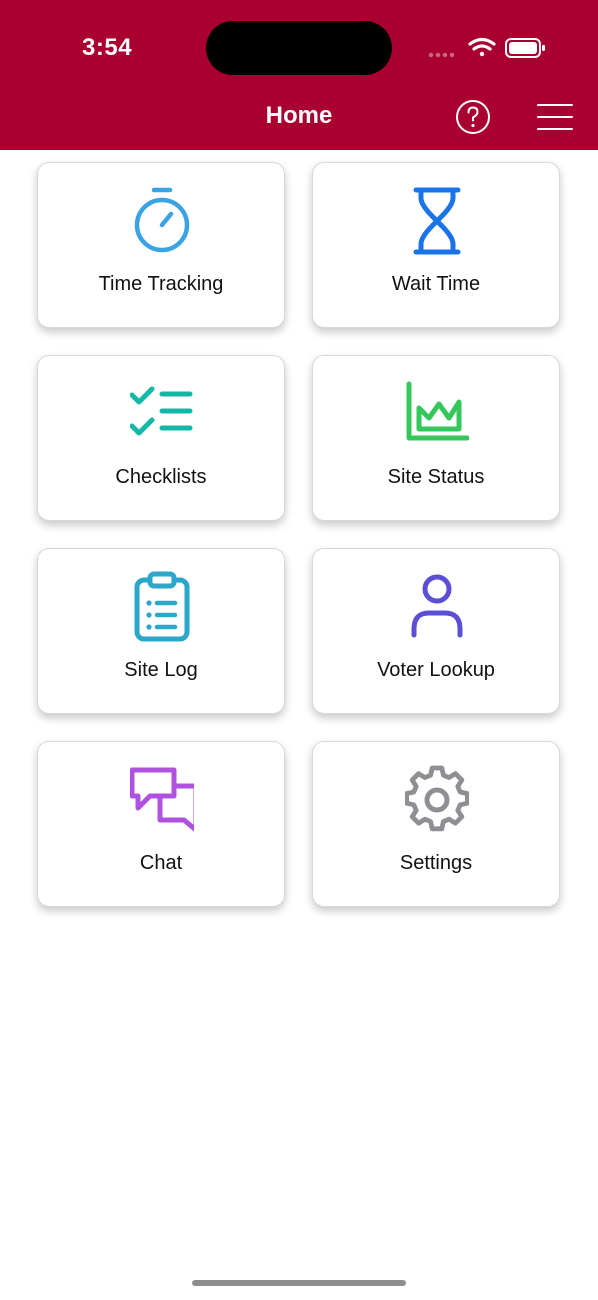 The height and width of the screenshot is (1300, 598). What do you see at coordinates (525, 48) in the screenshot?
I see `battery-icon` at bounding box center [525, 48].